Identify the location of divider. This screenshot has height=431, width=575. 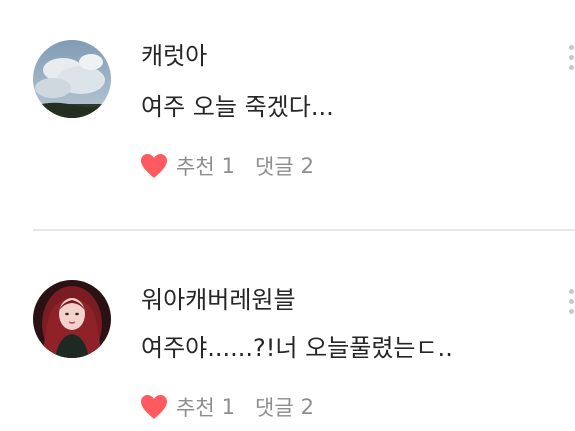
(304, 230).